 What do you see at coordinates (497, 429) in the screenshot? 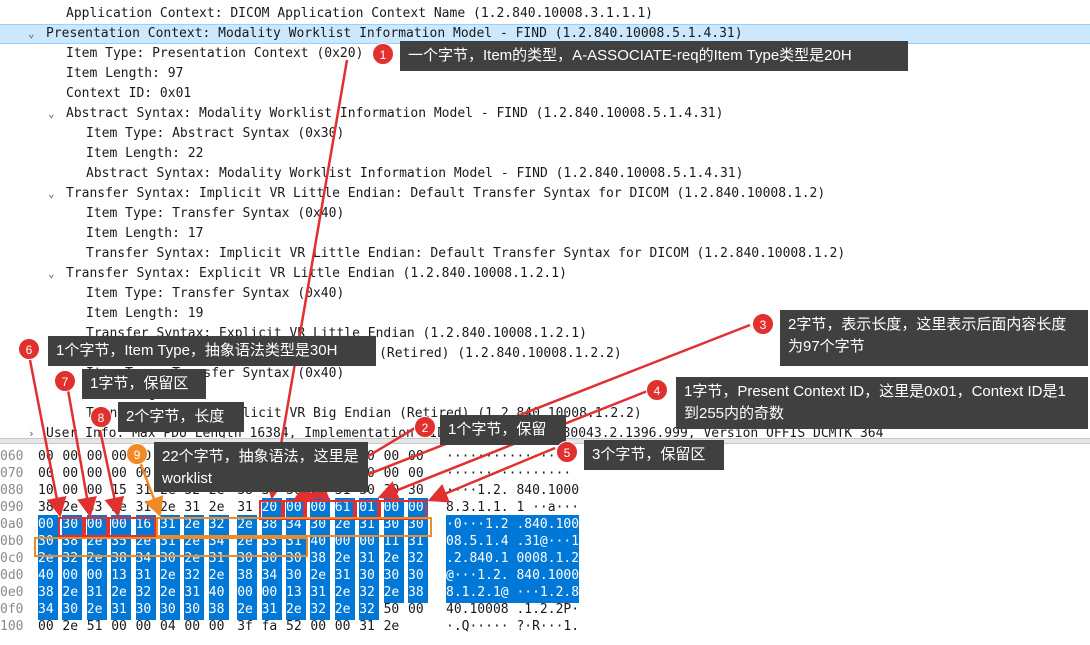
I see `annotation-2-text: 1个字节，保留` at bounding box center [497, 429].